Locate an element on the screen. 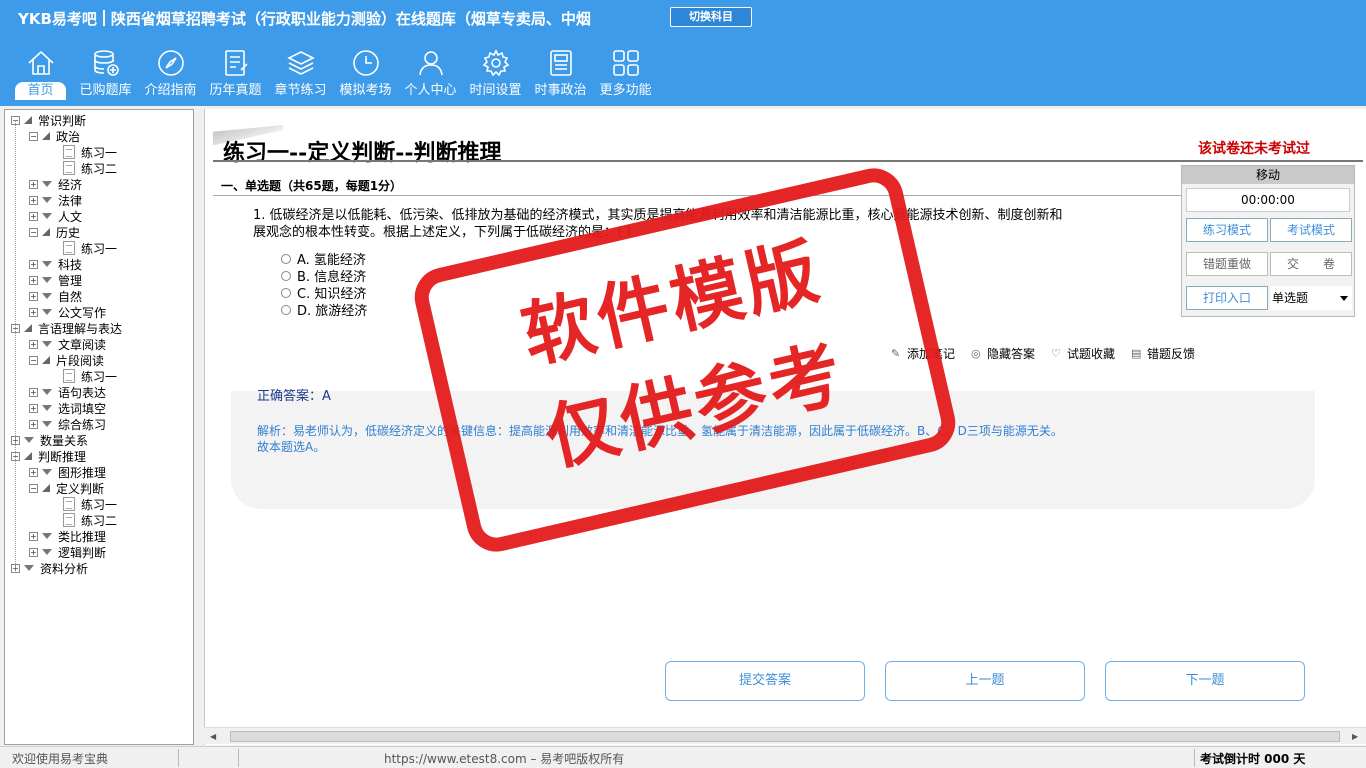 This screenshot has height=768, width=1366. option-d: D. 旅游经济 is located at coordinates (324, 309).